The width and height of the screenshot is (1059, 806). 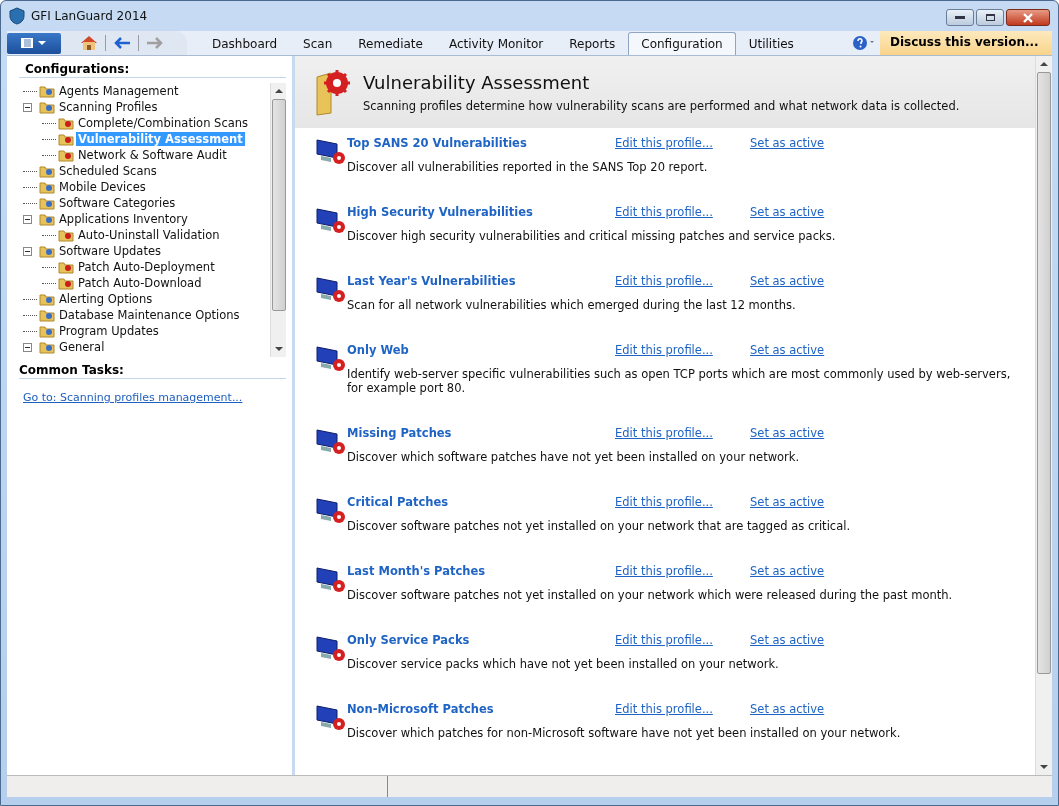 I want to click on close-button, so click(x=1028, y=17).